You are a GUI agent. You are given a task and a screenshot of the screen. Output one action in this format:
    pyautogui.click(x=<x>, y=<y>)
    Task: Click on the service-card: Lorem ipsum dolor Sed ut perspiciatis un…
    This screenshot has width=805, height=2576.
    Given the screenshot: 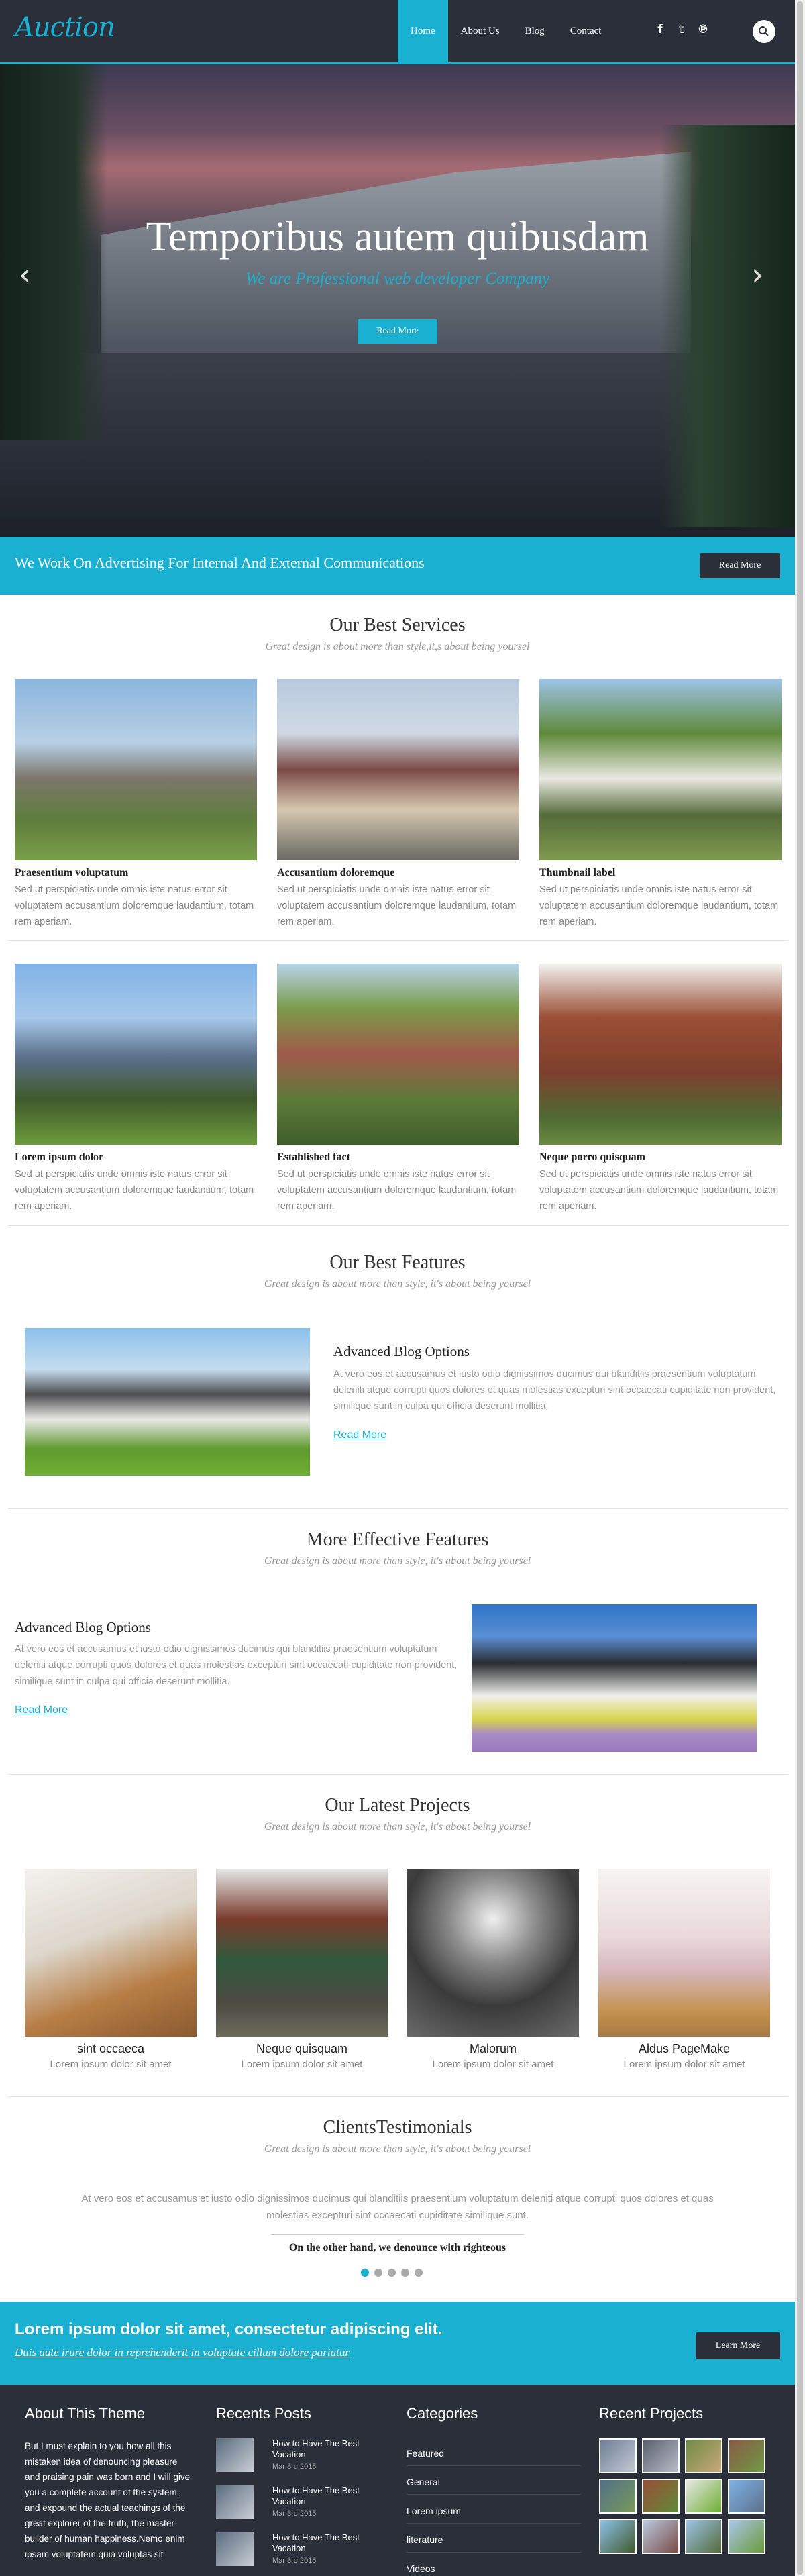 What is the action you would take?
    pyautogui.click(x=136, y=1089)
    